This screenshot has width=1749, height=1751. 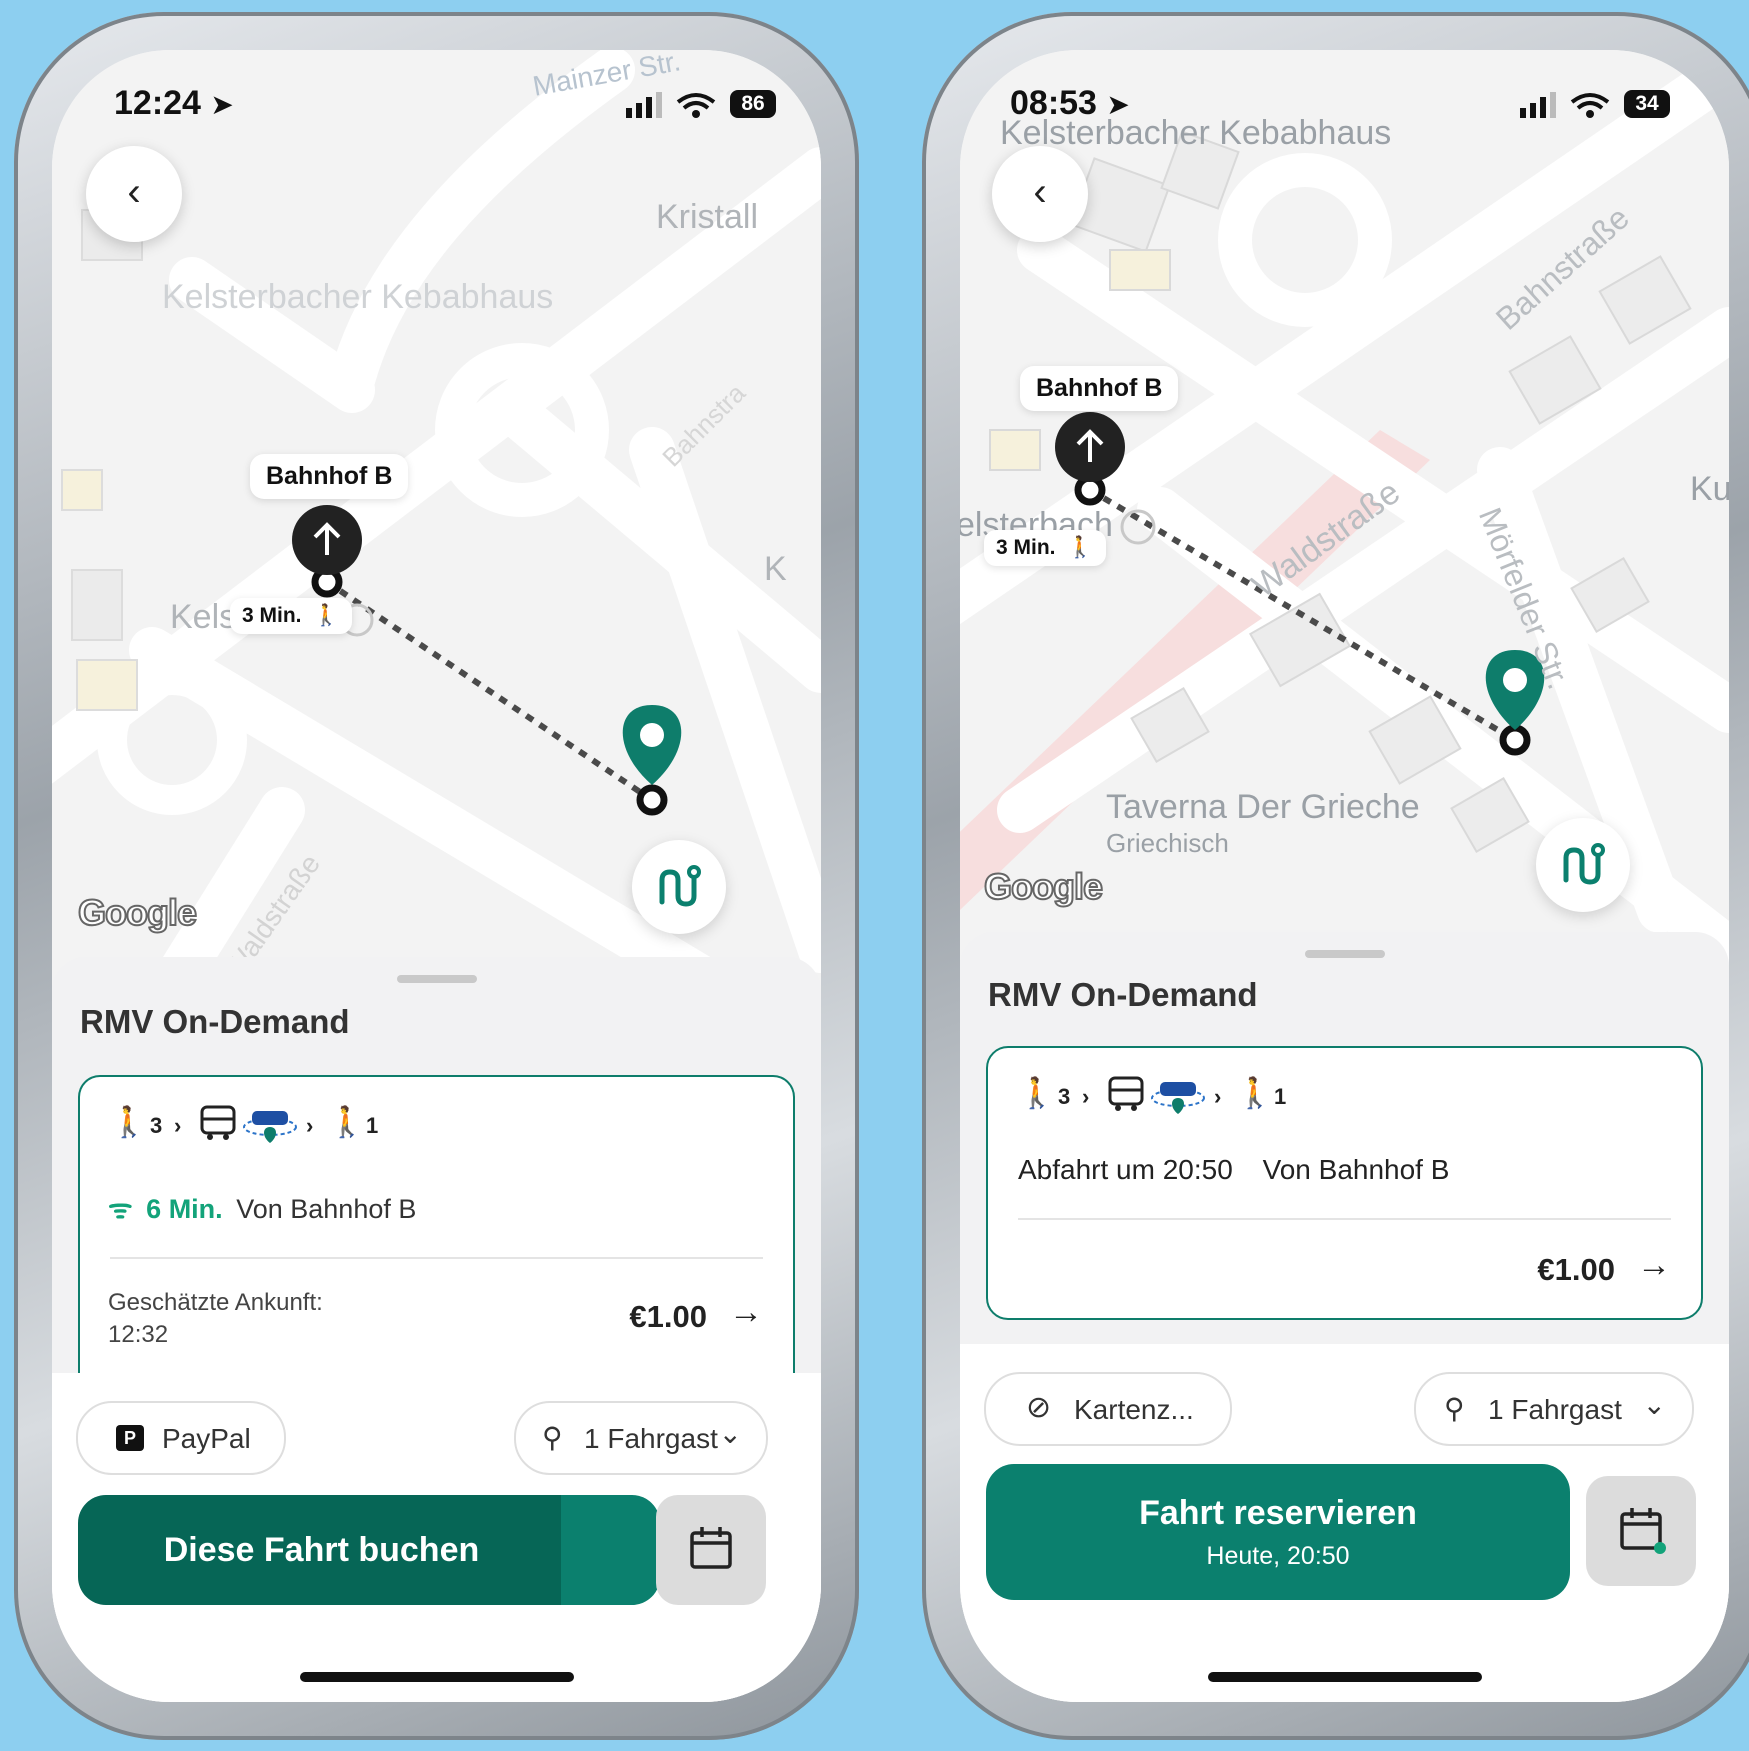 What do you see at coordinates (1278, 1513) in the screenshot?
I see `reserve-trip-label: Fahrt reservieren` at bounding box center [1278, 1513].